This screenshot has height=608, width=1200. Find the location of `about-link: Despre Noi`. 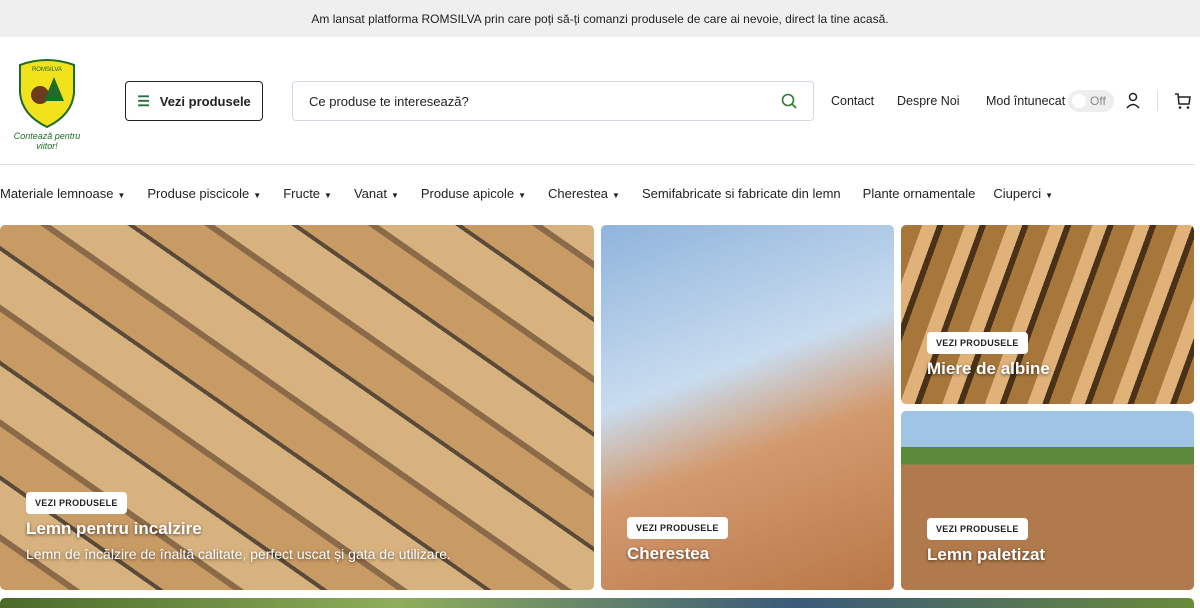

about-link: Despre Noi is located at coordinates (928, 101).